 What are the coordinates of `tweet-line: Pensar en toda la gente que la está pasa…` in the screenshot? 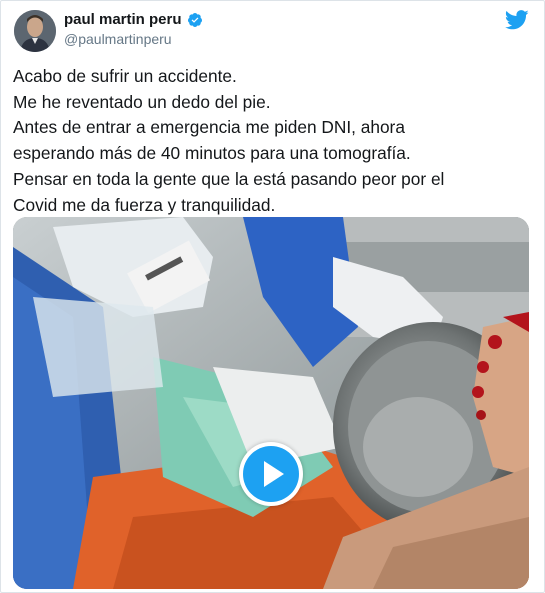 It's located at (229, 178).